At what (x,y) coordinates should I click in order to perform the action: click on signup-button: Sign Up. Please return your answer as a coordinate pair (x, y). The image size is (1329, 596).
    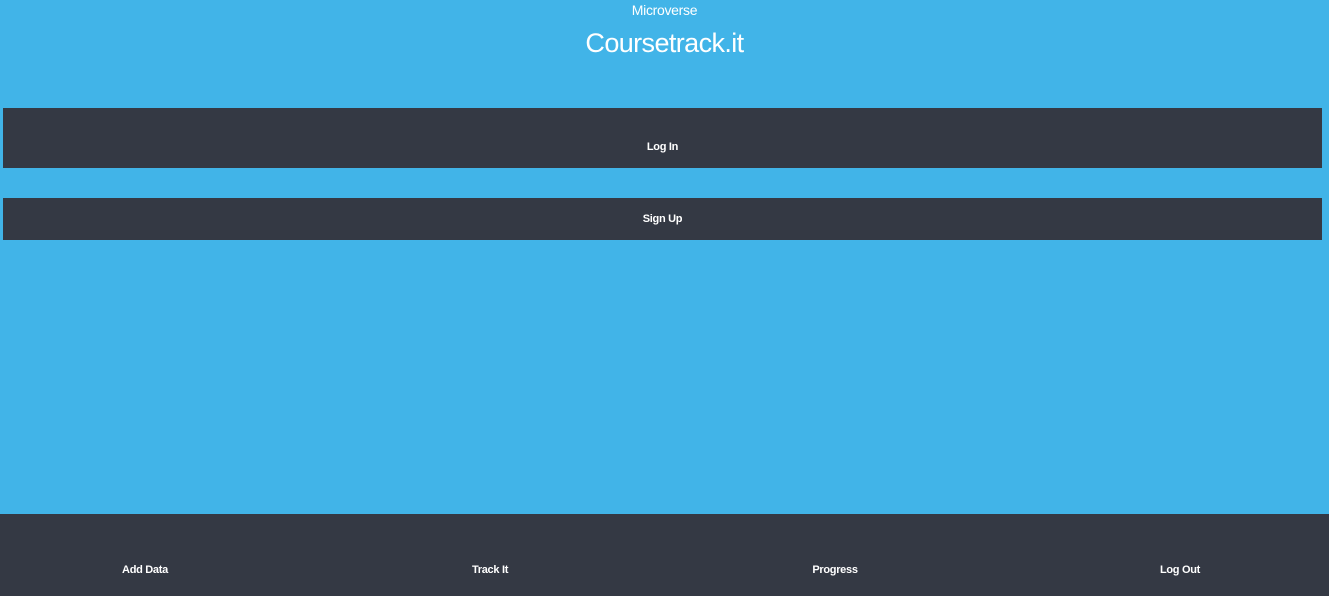
    Looking at the image, I should click on (662, 219).